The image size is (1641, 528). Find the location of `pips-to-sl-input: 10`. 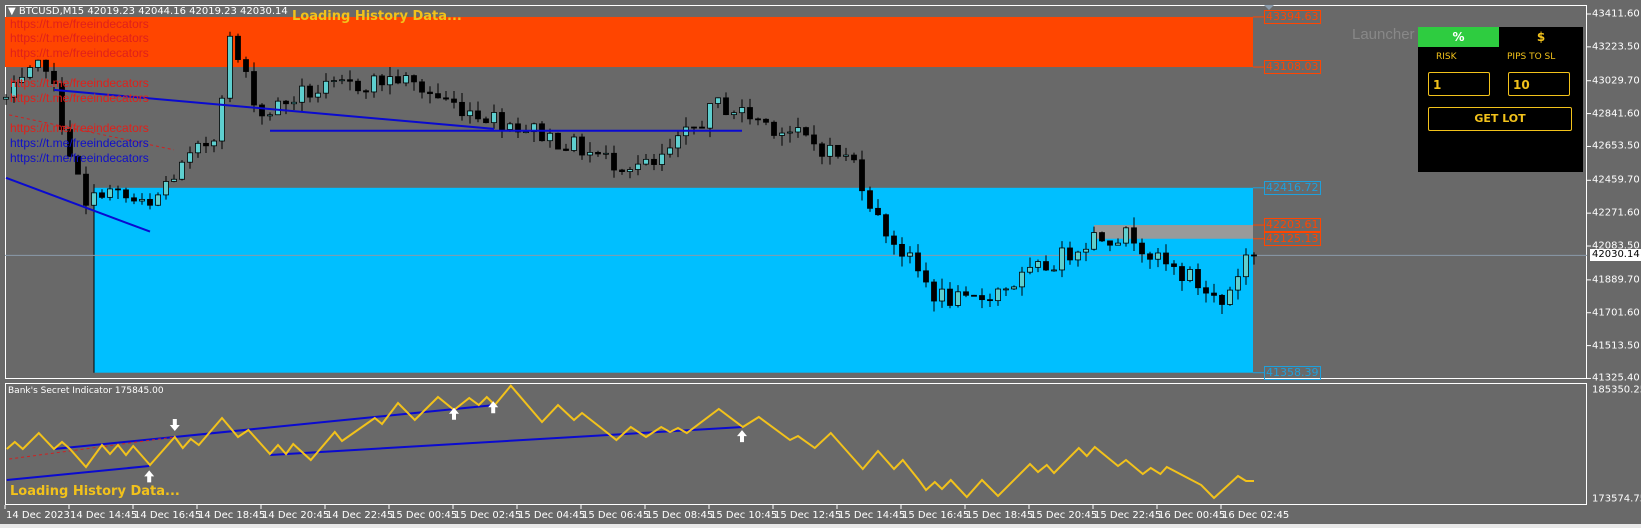

pips-to-sl-input: 10 is located at coordinates (1539, 84).